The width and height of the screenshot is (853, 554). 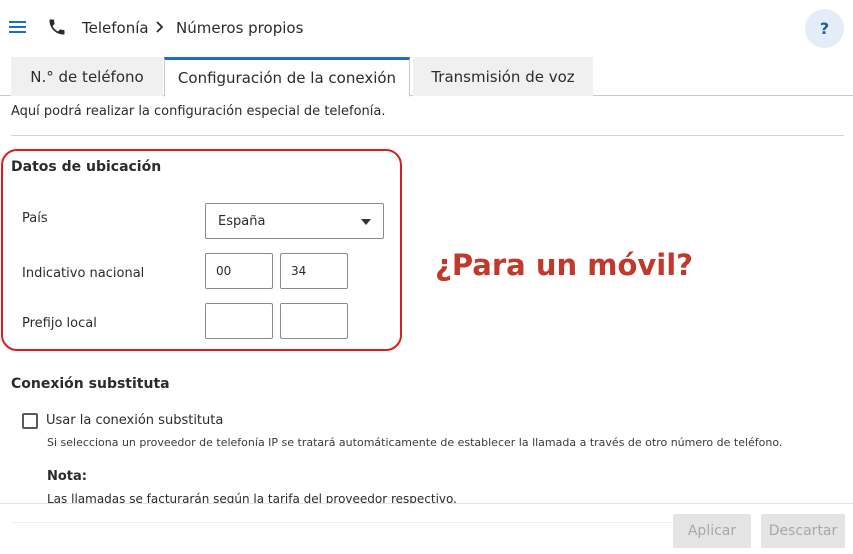 What do you see at coordinates (17, 27) in the screenshot?
I see `menu-icon` at bounding box center [17, 27].